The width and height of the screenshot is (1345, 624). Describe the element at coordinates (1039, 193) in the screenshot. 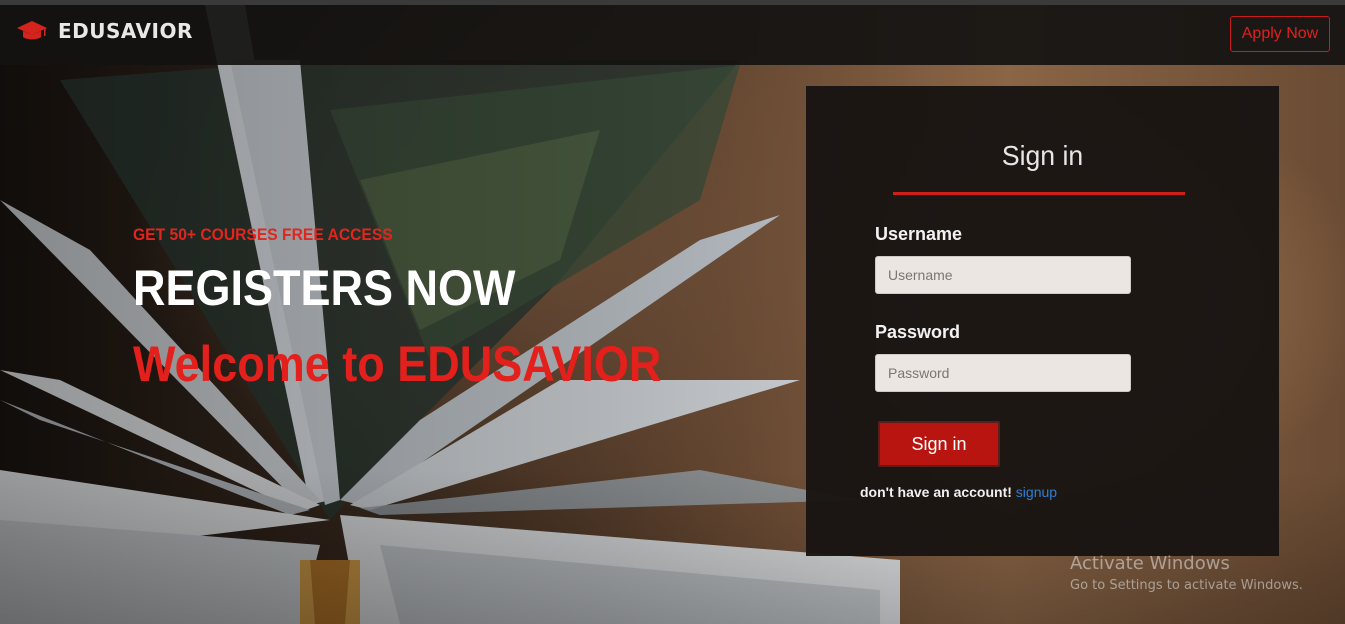

I see `heading-underline` at that location.